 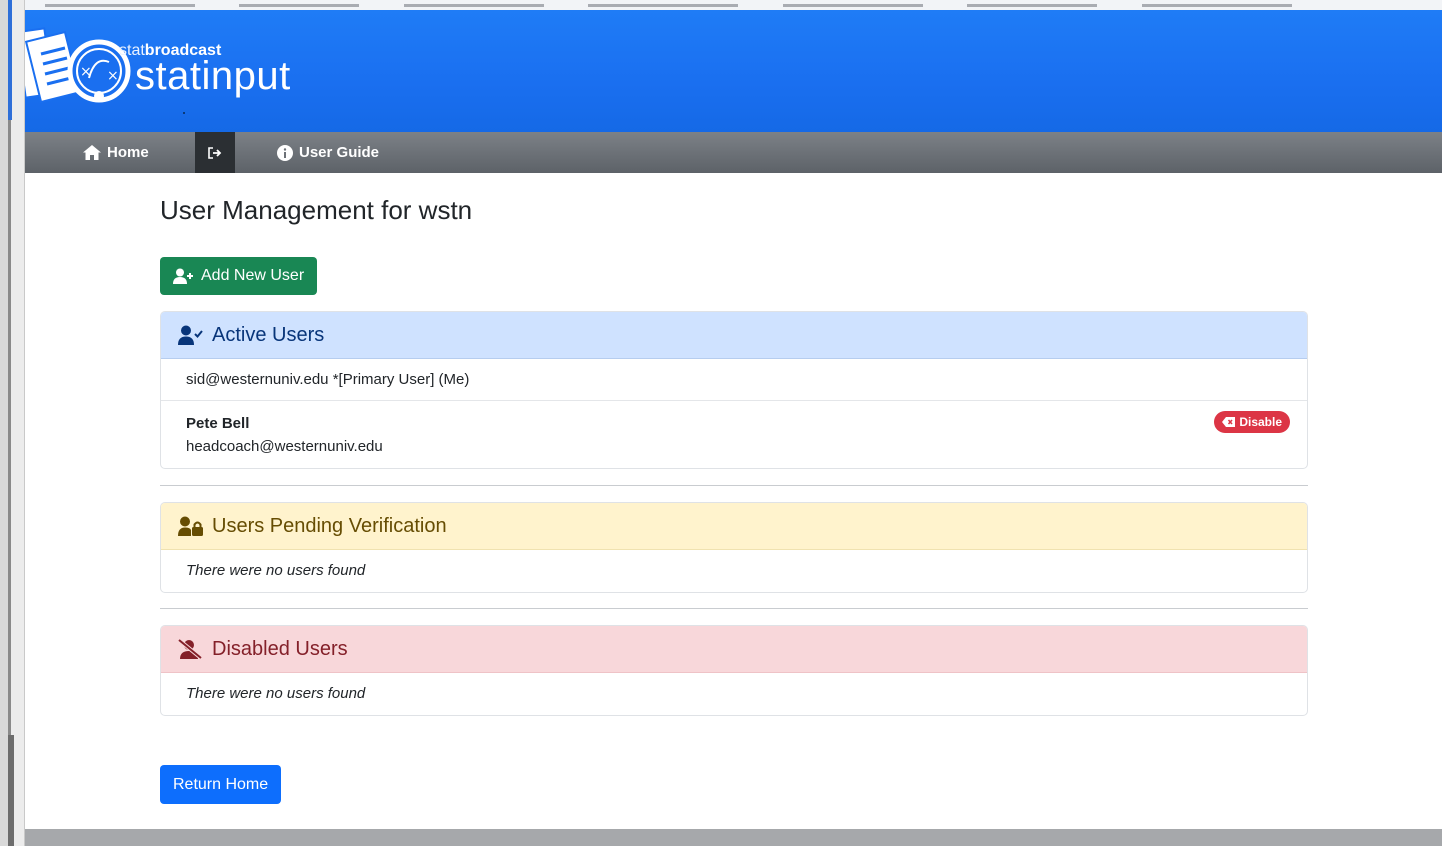 I want to click on add-new-user-label: Add New User, so click(x=253, y=275).